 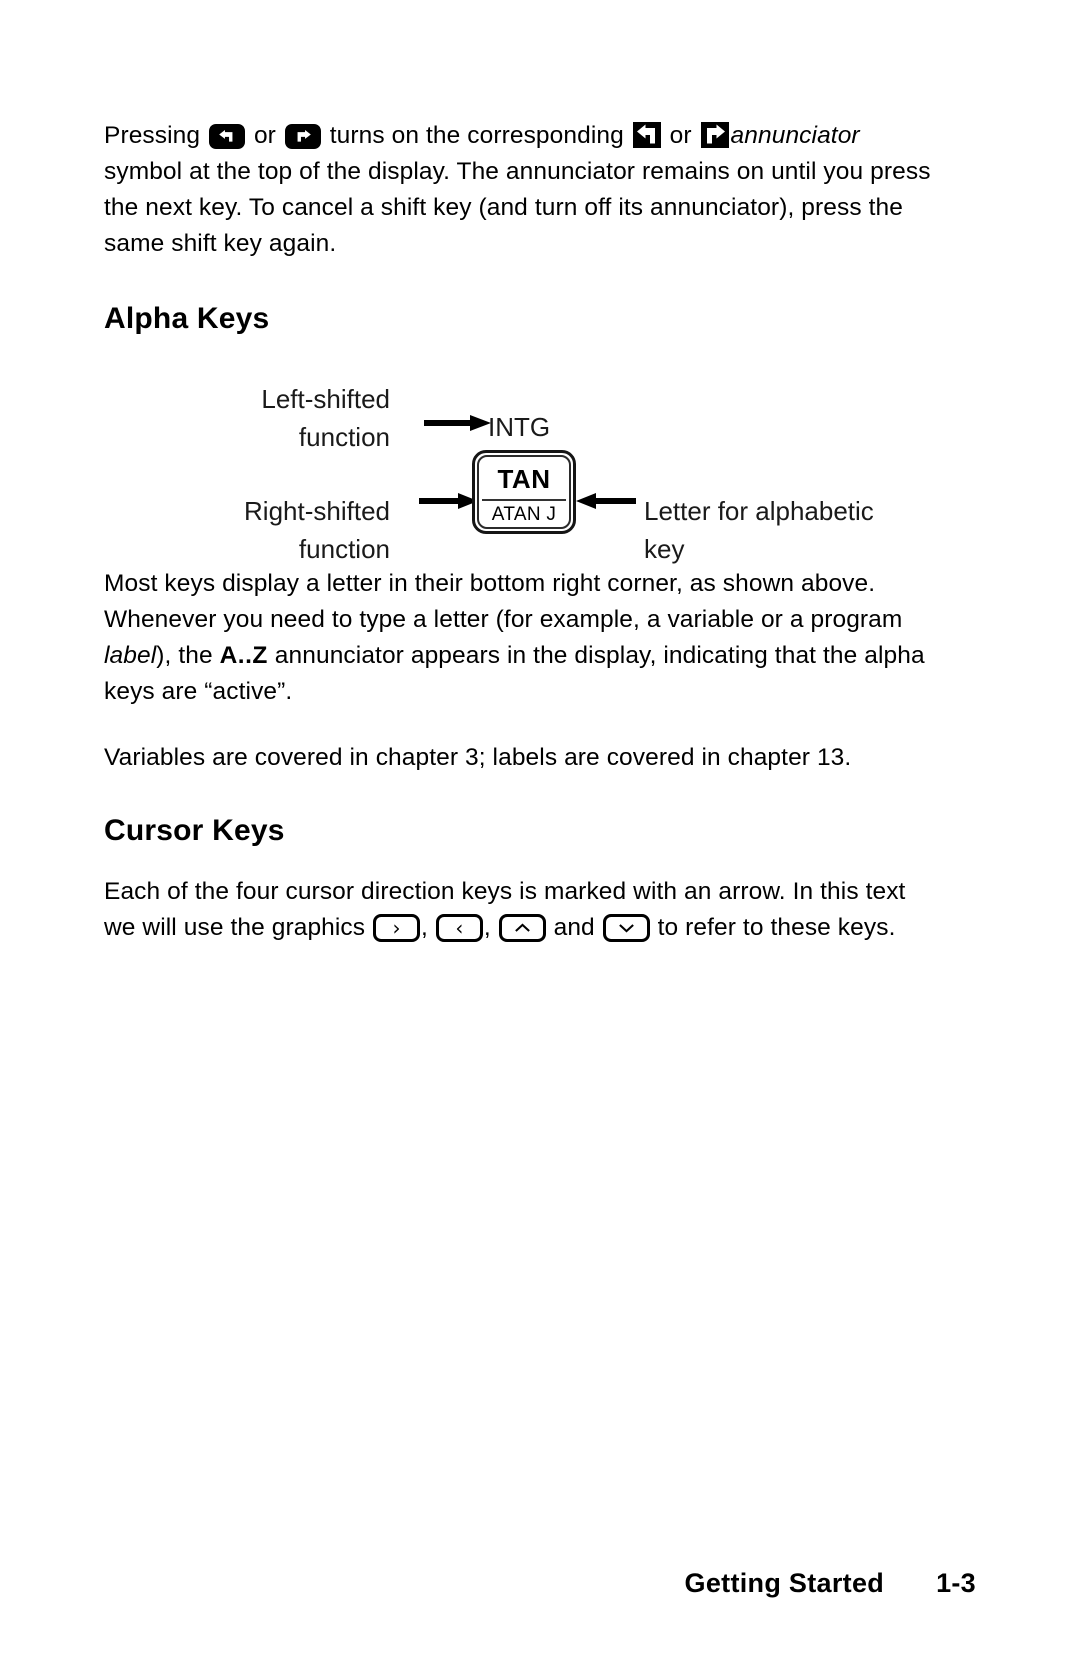 What do you see at coordinates (795, 135) in the screenshot?
I see `annunciator-italic-word: annunciator` at bounding box center [795, 135].